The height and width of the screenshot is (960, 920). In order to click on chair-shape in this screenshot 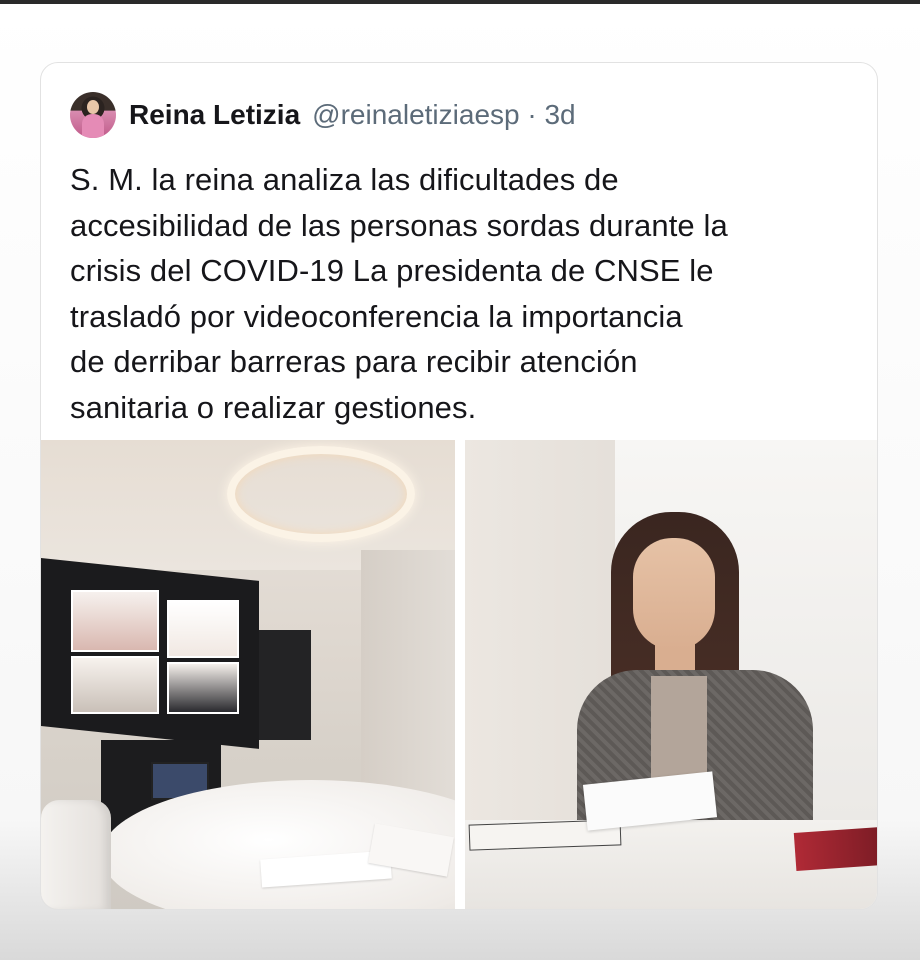, I will do `click(76, 854)`.